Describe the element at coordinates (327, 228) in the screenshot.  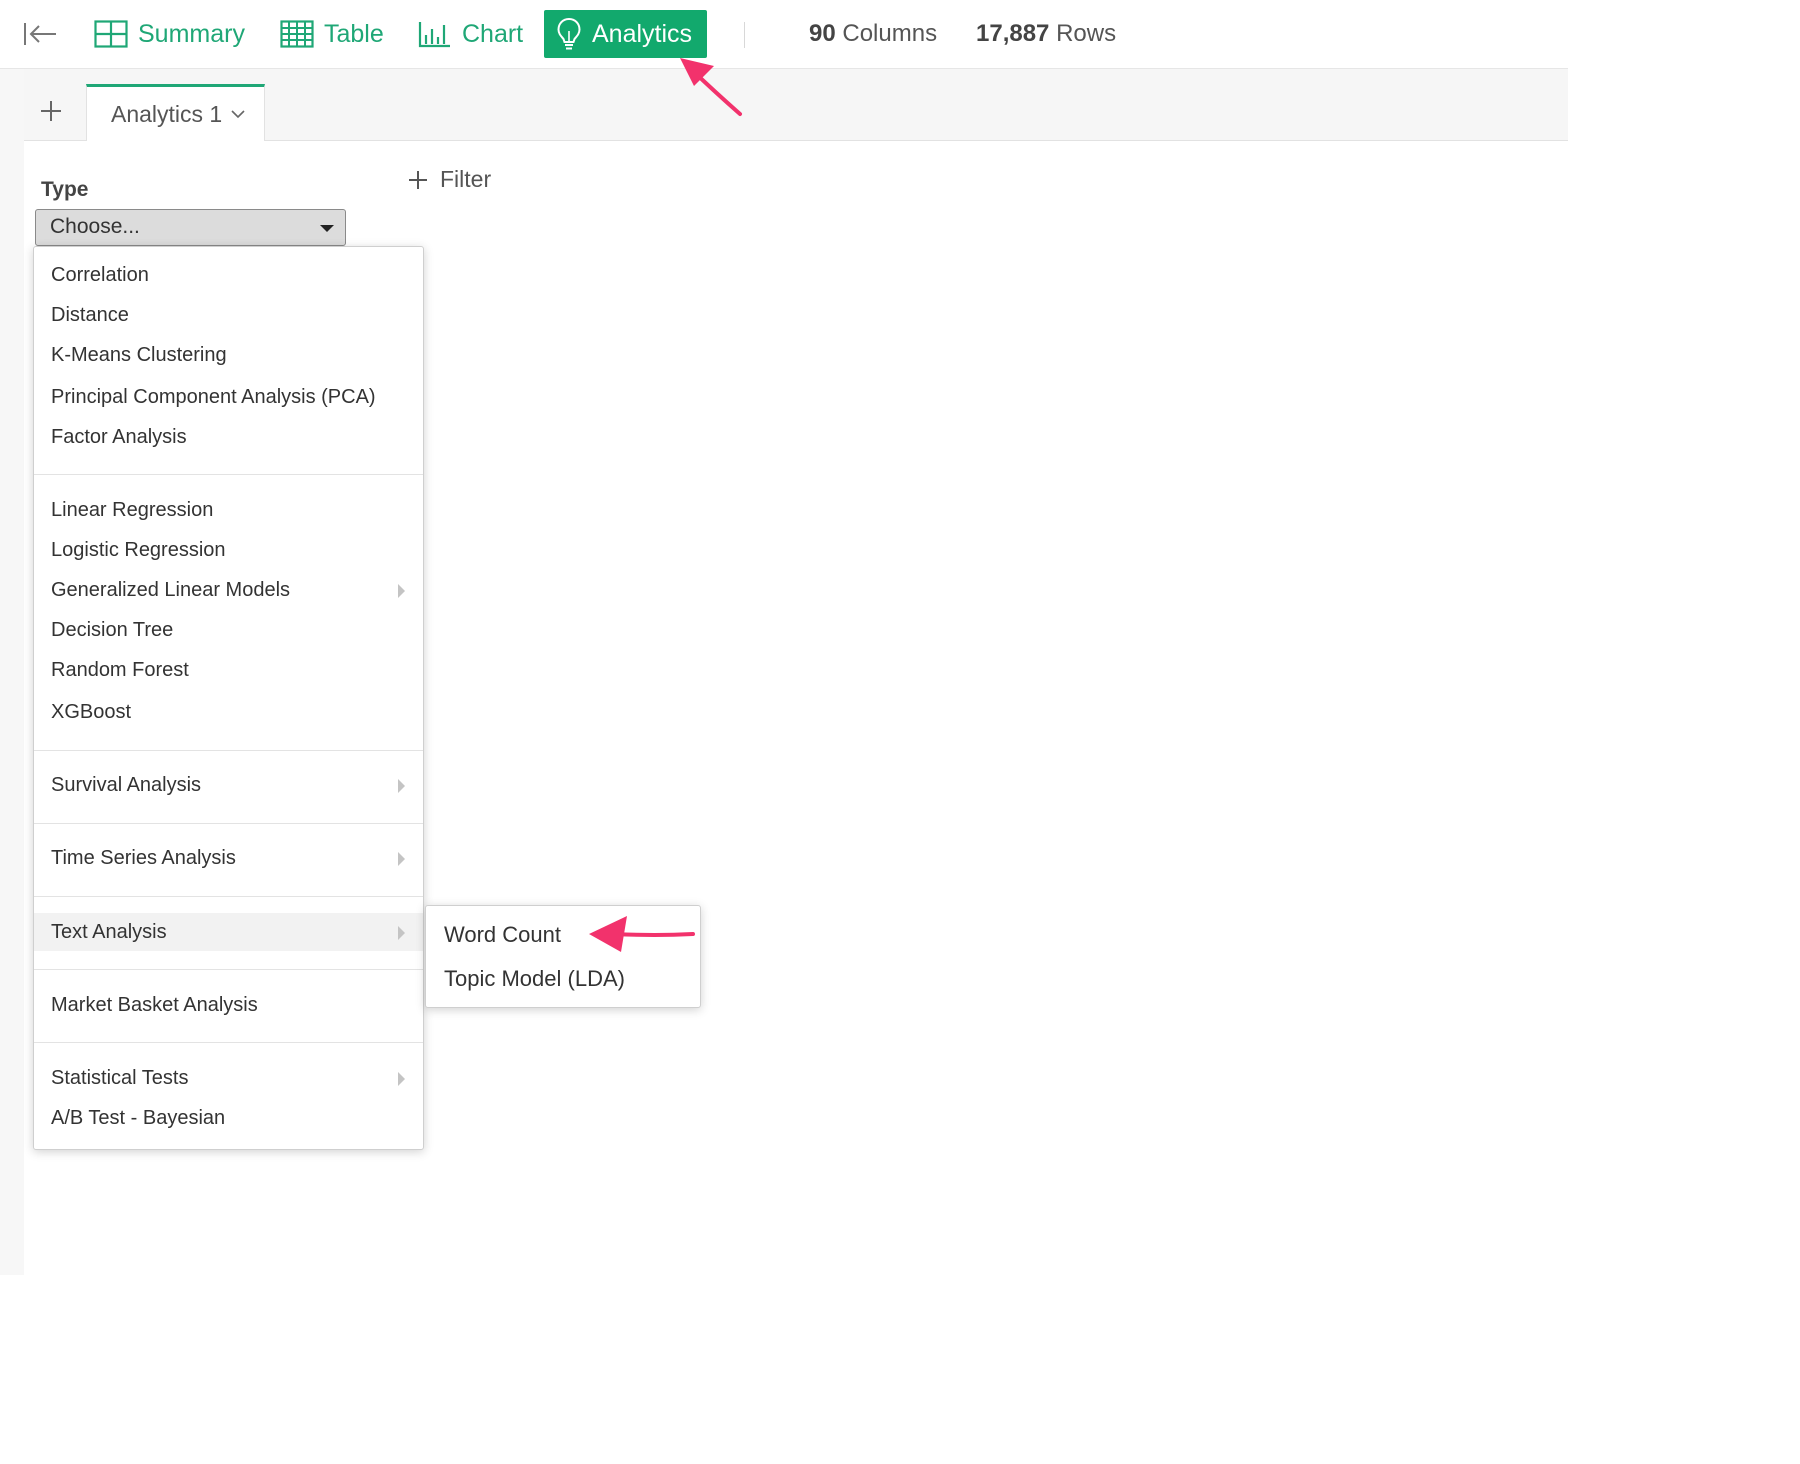
I see `caret-down-icon` at that location.